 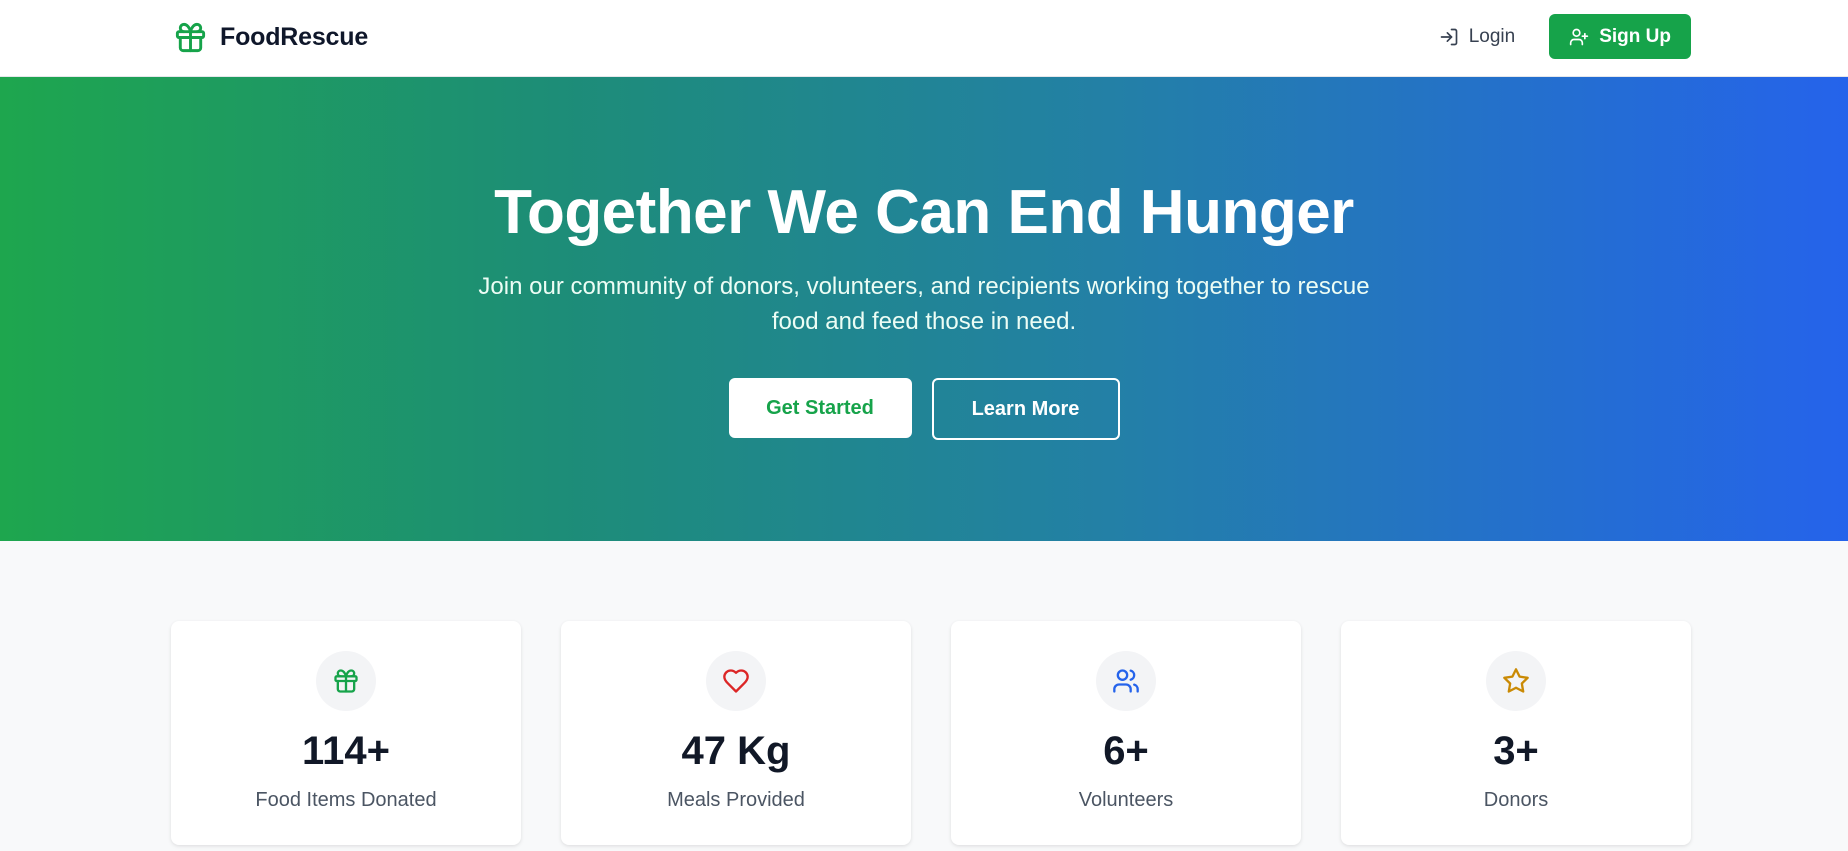 What do you see at coordinates (346, 751) in the screenshot?
I see `stat-value: 114+` at bounding box center [346, 751].